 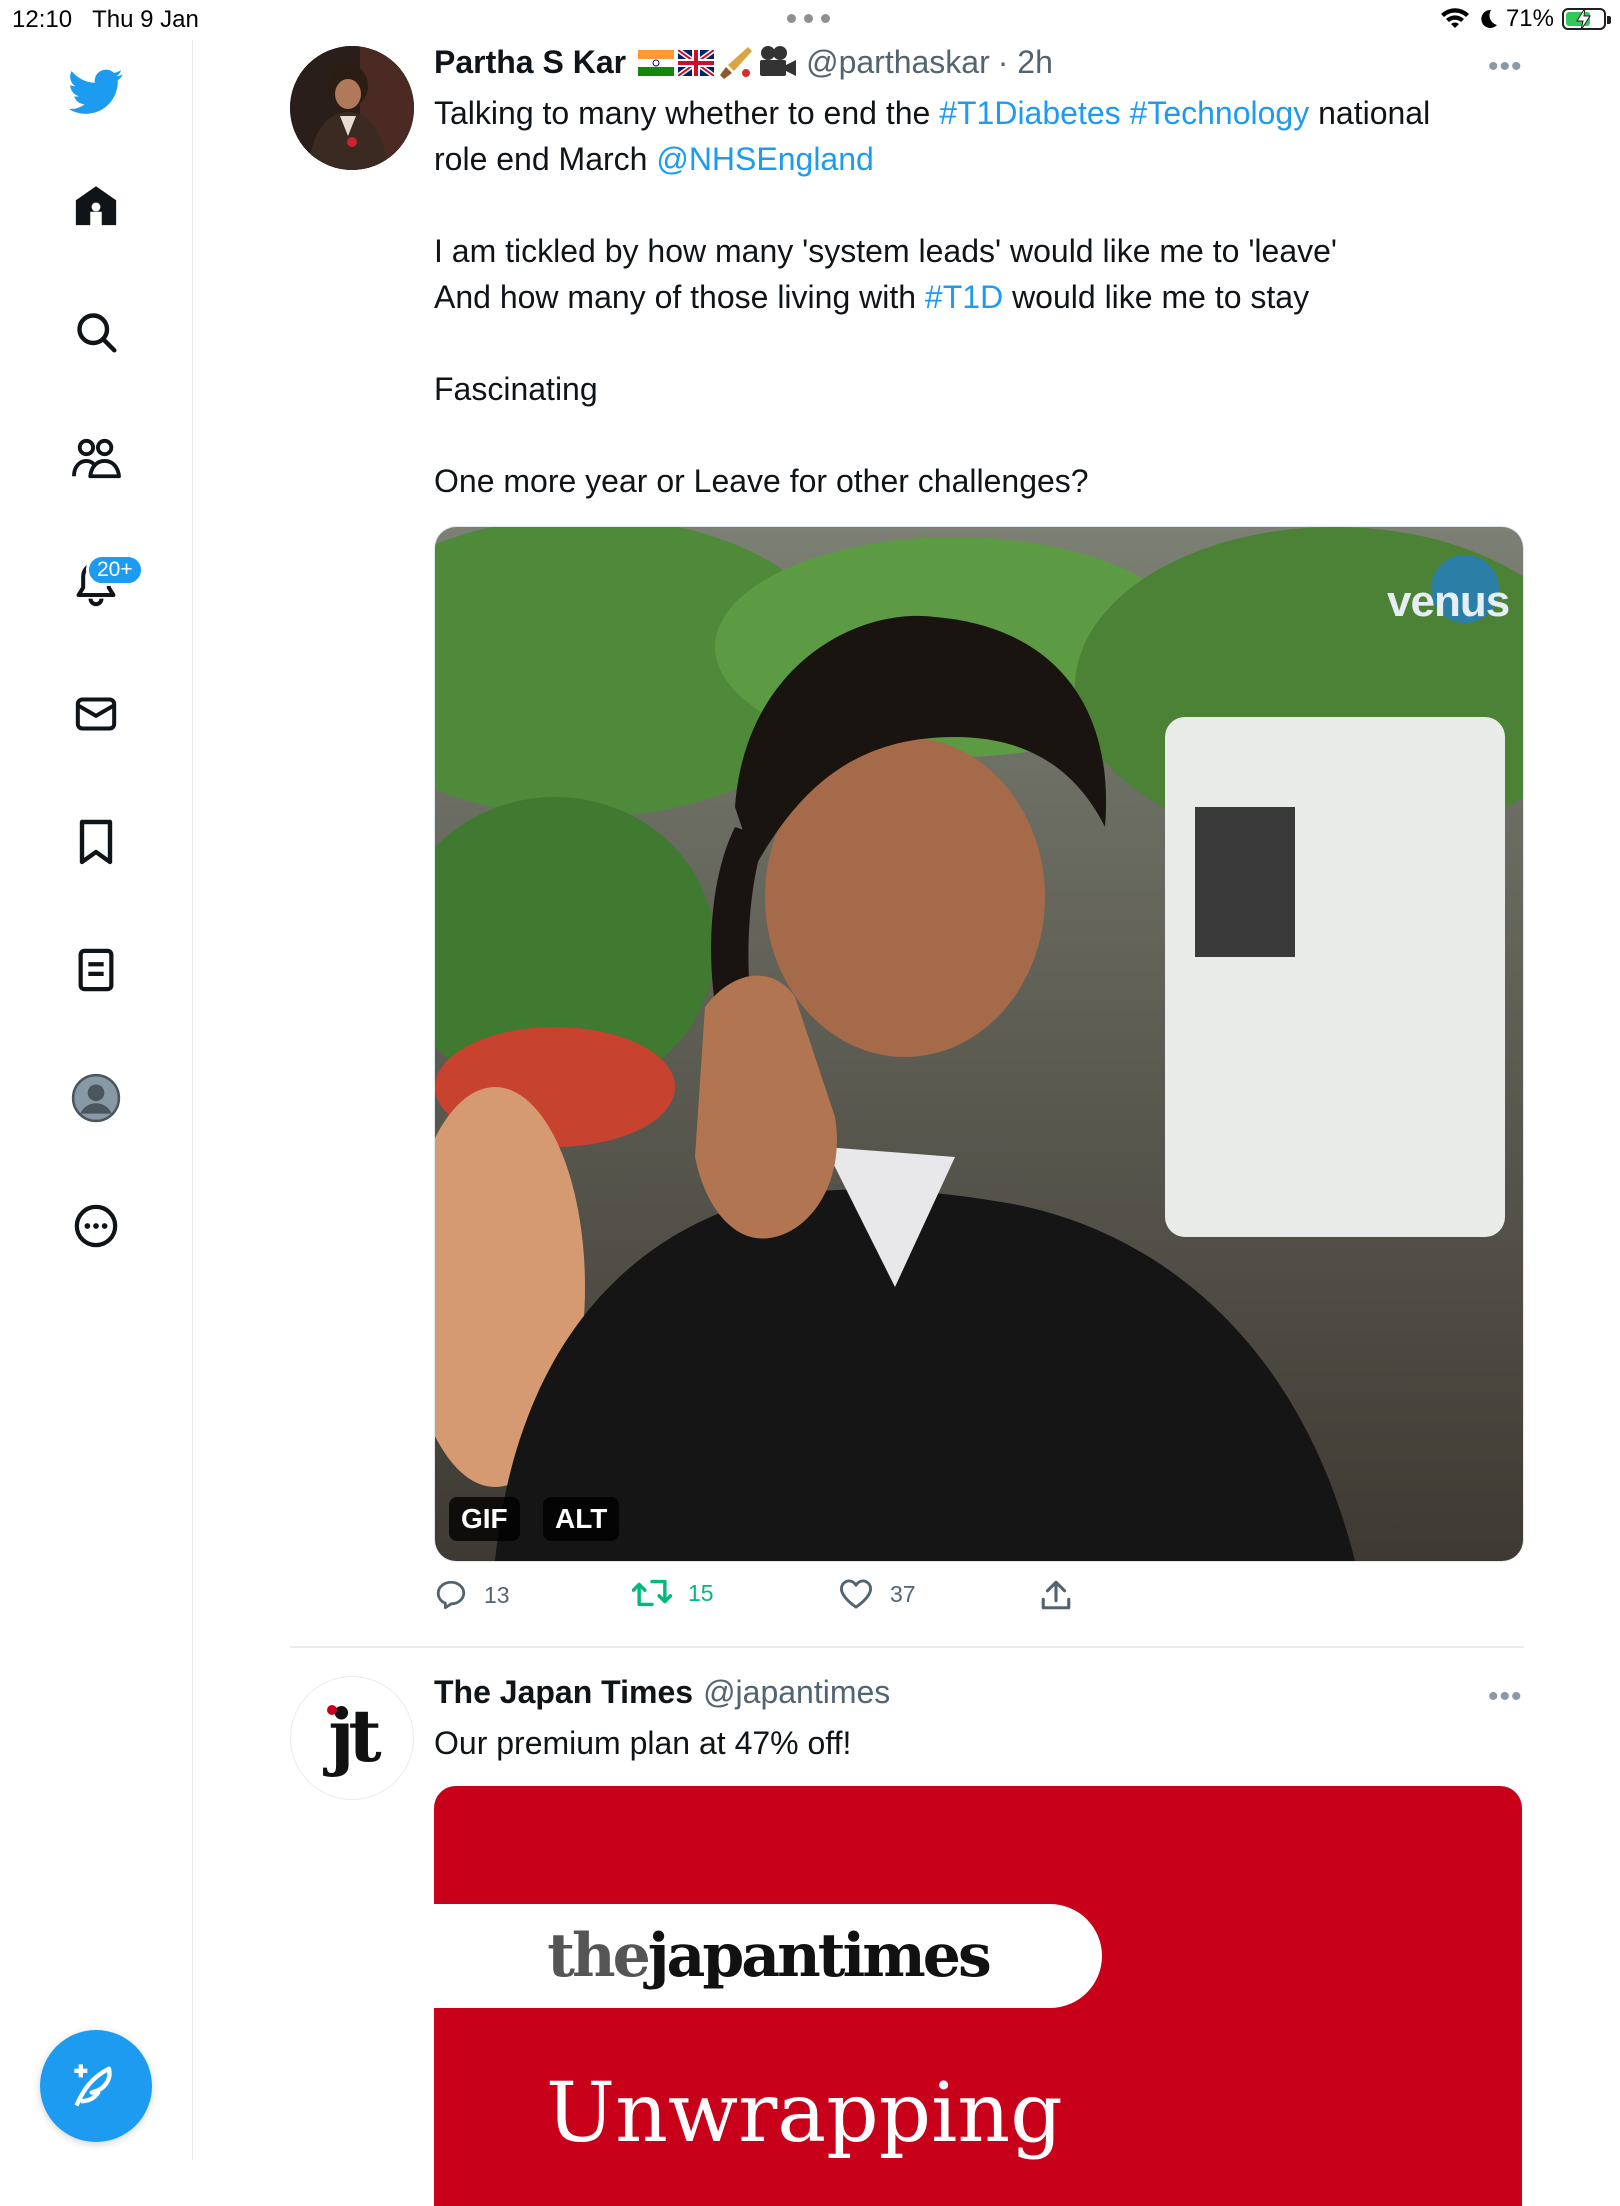 I want to click on movie-camera-icon, so click(x=778, y=60).